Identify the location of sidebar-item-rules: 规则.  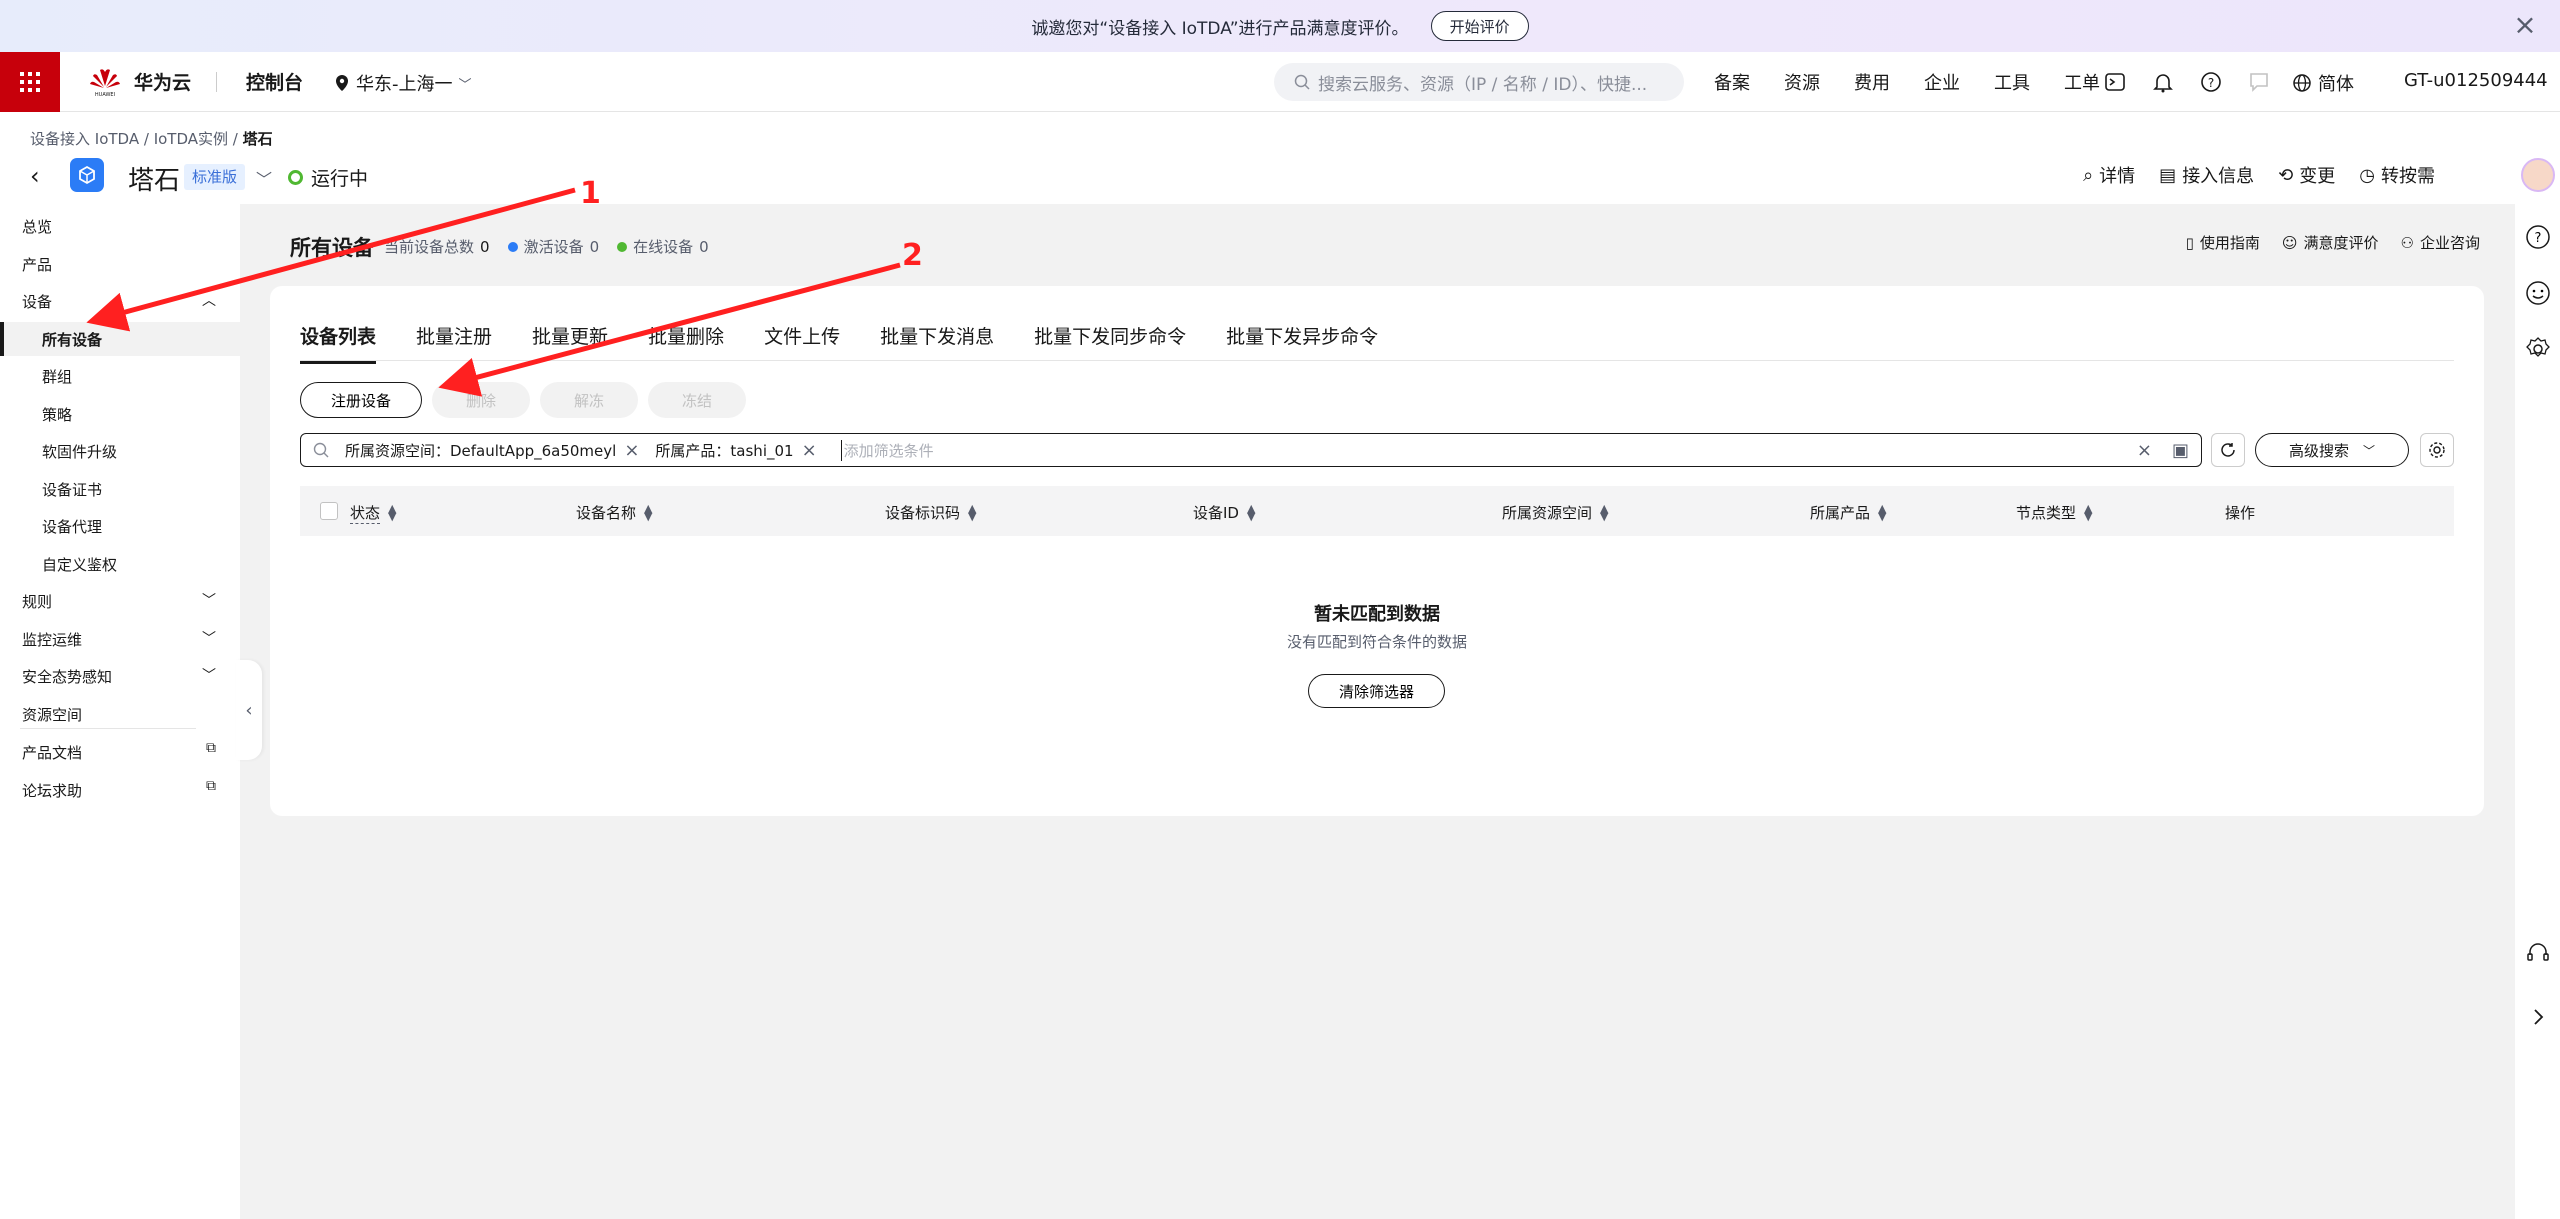
(37, 601).